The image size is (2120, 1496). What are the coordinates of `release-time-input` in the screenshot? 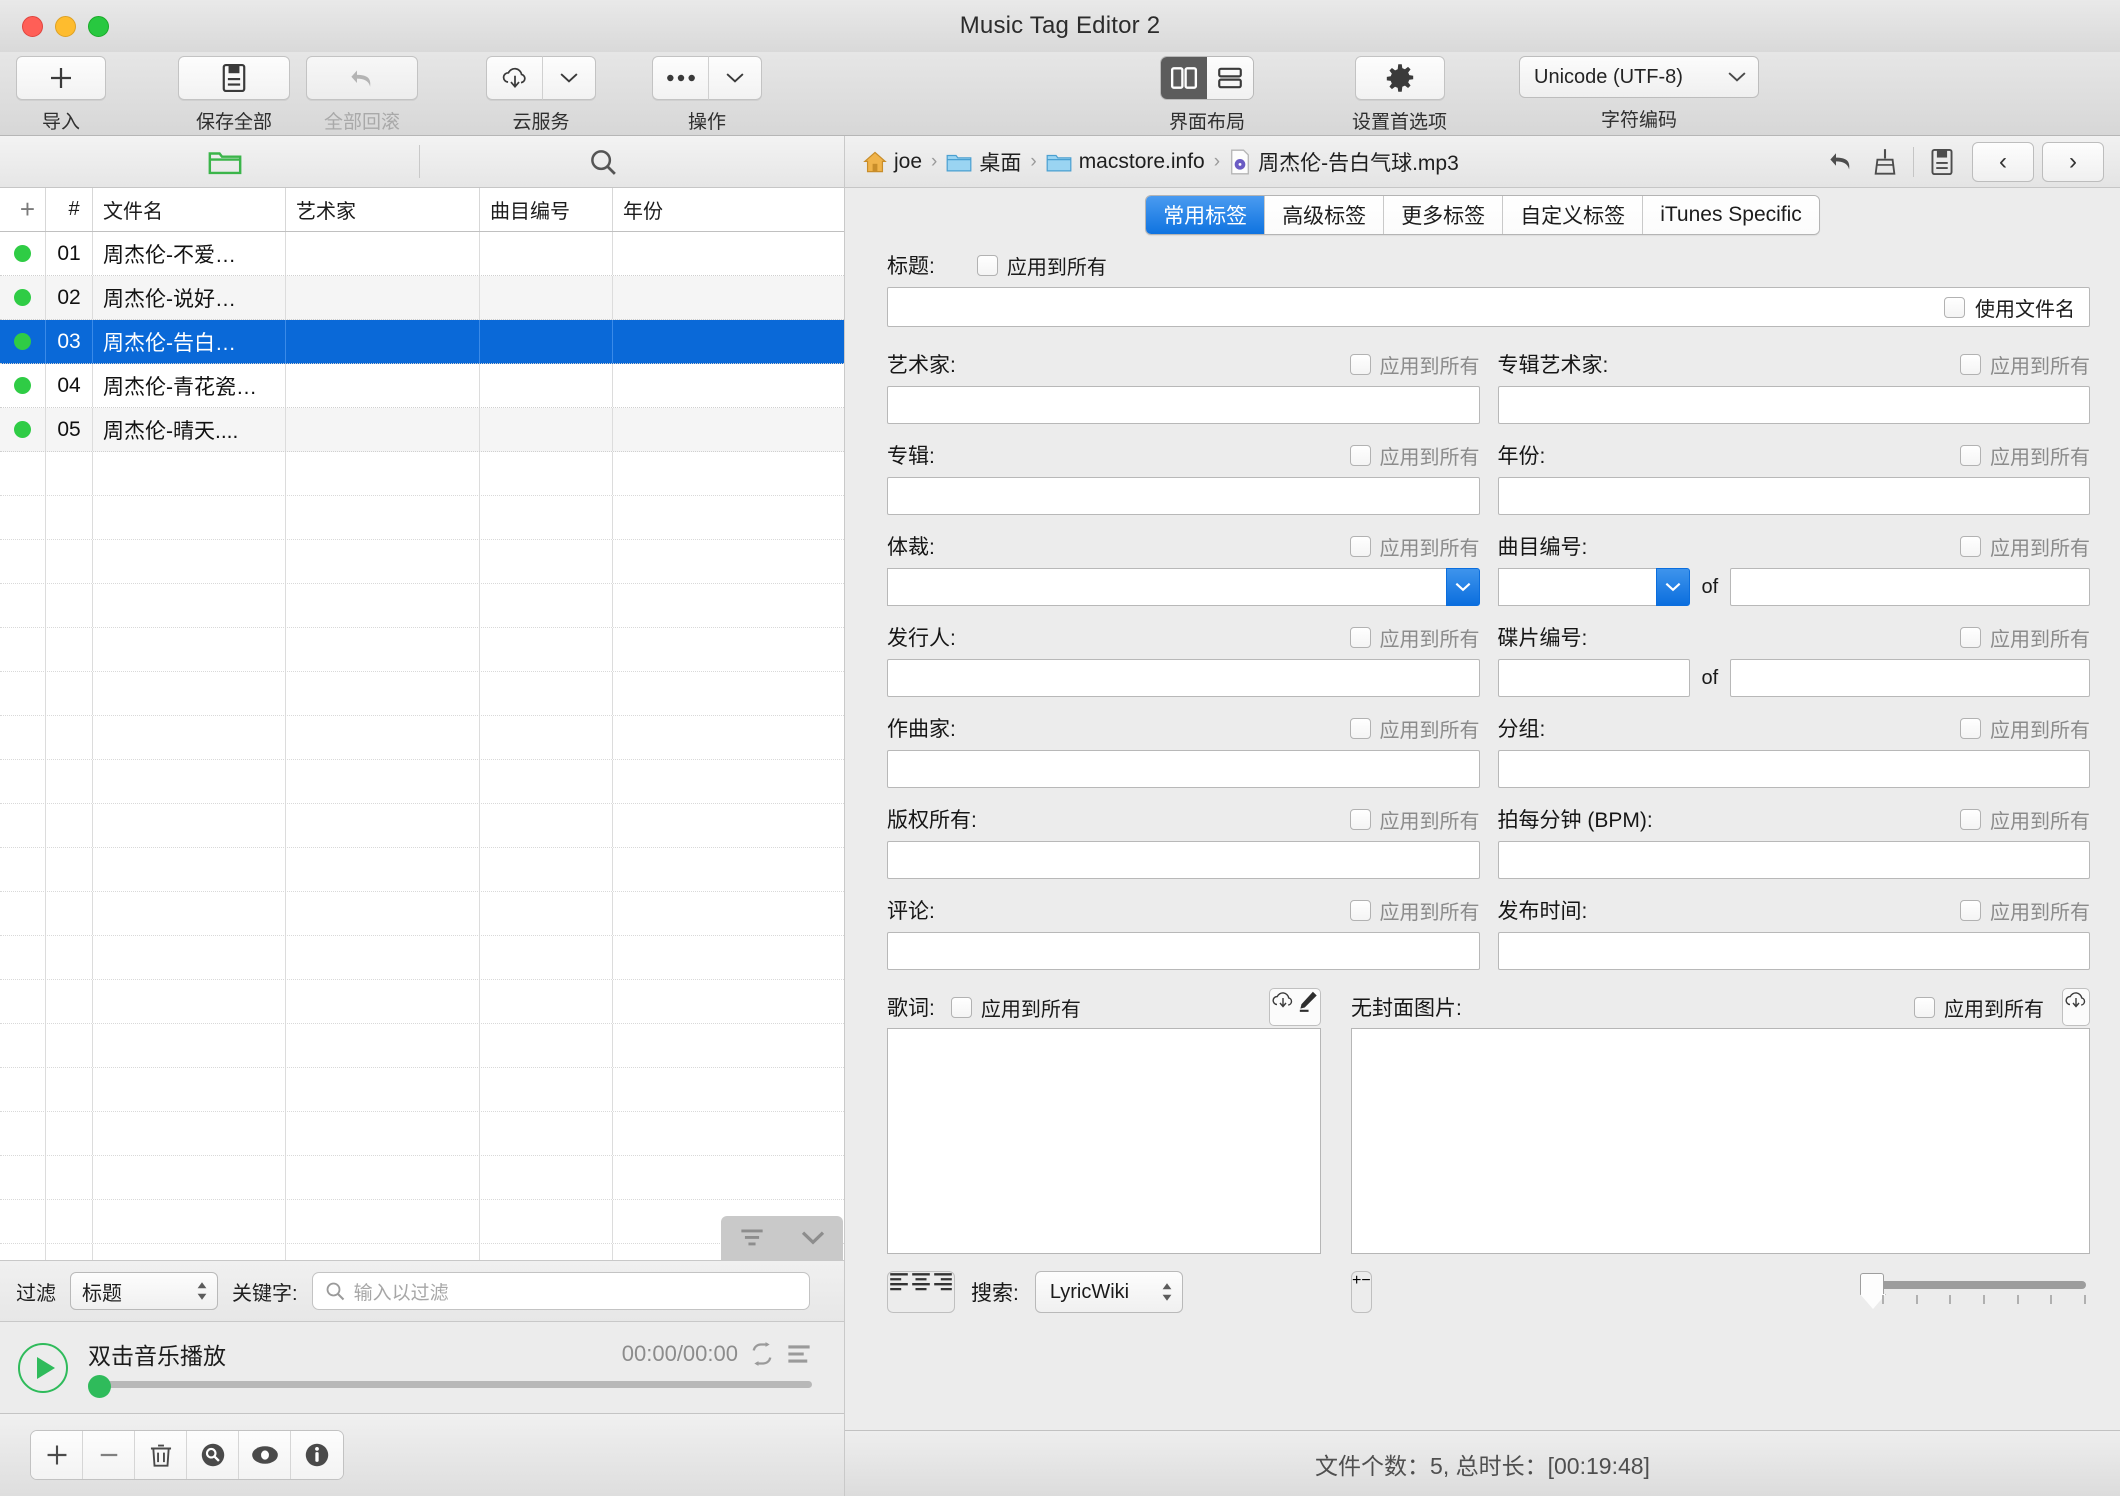 It's located at (1793, 951).